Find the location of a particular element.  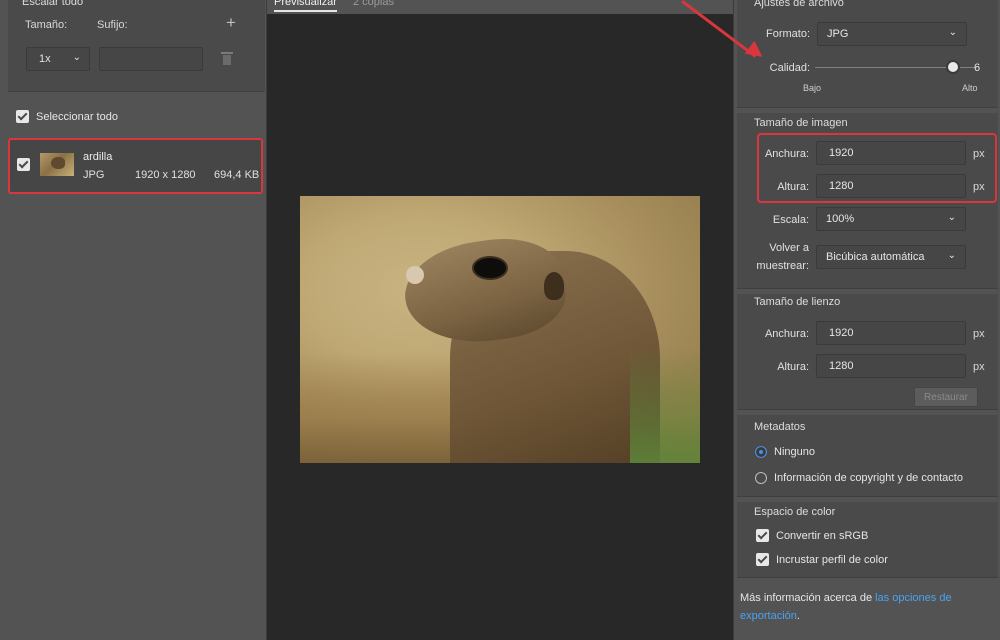

embed-profile-checkbox is located at coordinates (762, 559).